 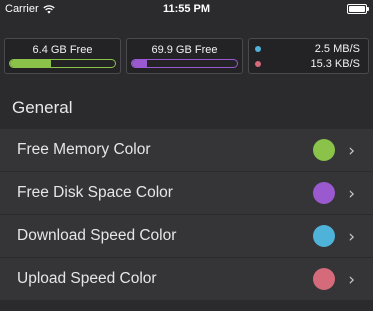 I want to click on row-label: Upload Speed Color, so click(x=87, y=278).